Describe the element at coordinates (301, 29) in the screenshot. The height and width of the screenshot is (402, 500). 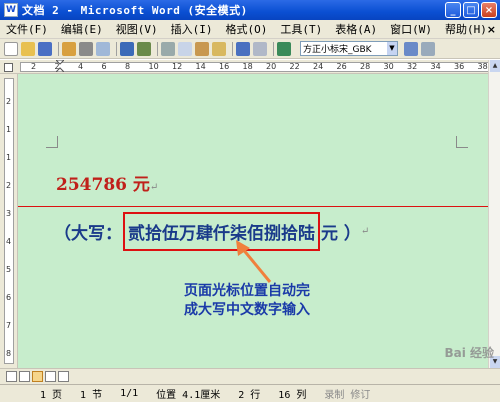
I see `menu-tools: 工具(T)` at that location.